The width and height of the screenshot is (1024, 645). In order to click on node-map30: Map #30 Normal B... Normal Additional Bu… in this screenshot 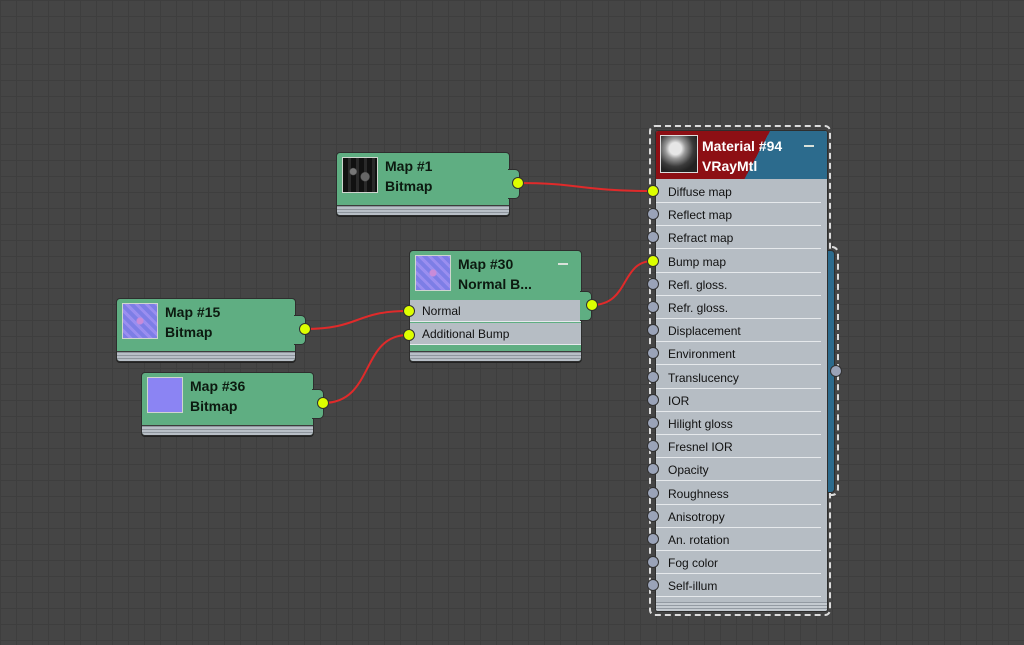, I will do `click(495, 306)`.